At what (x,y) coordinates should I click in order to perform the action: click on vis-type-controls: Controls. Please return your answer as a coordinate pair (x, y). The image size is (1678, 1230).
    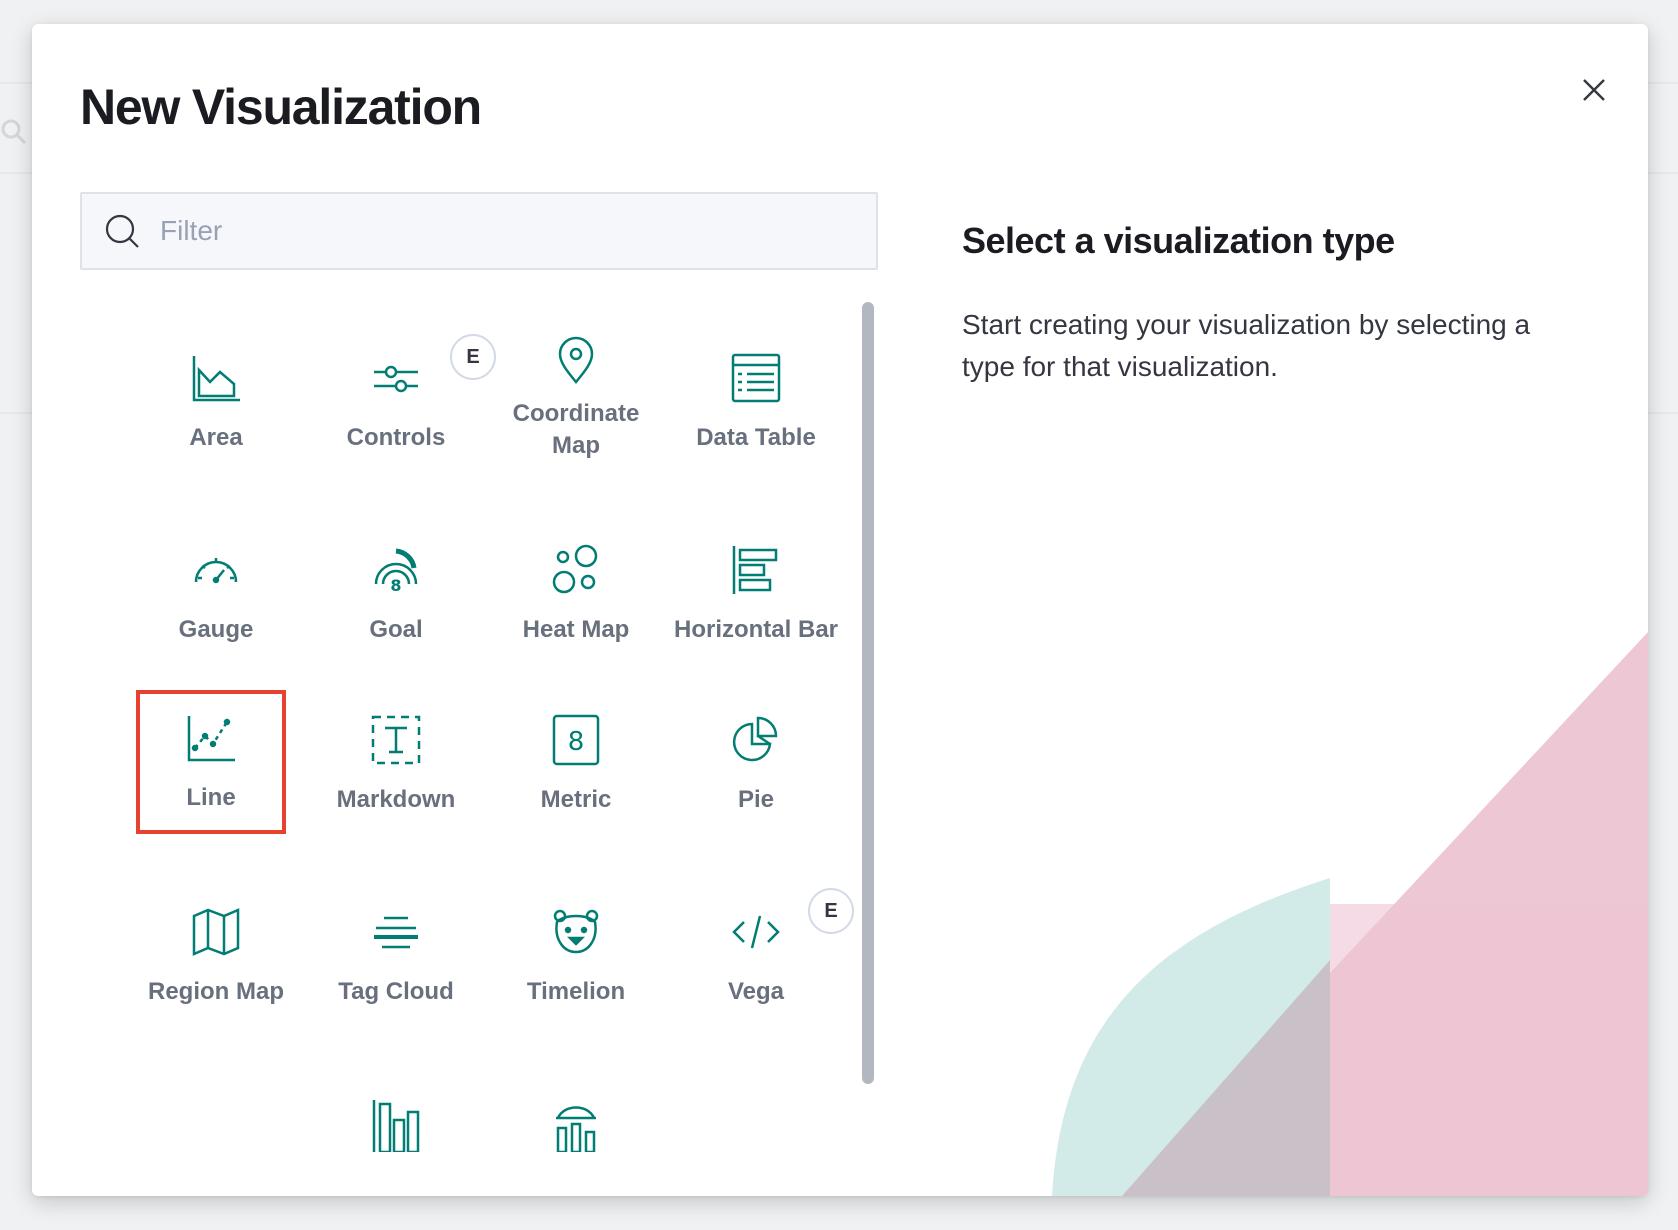
    Looking at the image, I should click on (396, 390).